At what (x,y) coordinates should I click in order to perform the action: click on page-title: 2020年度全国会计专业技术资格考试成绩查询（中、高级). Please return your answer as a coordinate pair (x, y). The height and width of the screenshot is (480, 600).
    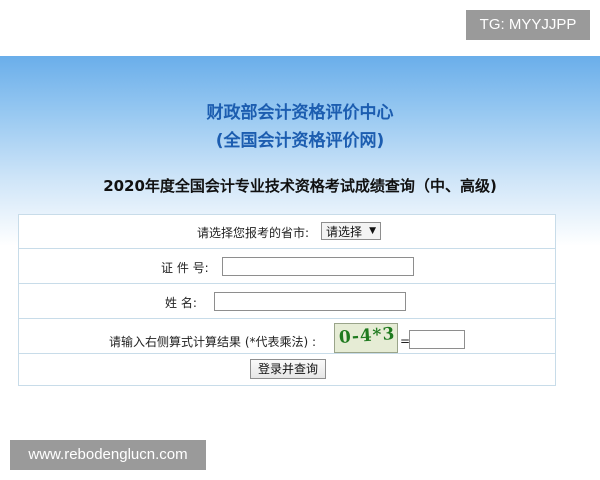
    Looking at the image, I should click on (300, 186).